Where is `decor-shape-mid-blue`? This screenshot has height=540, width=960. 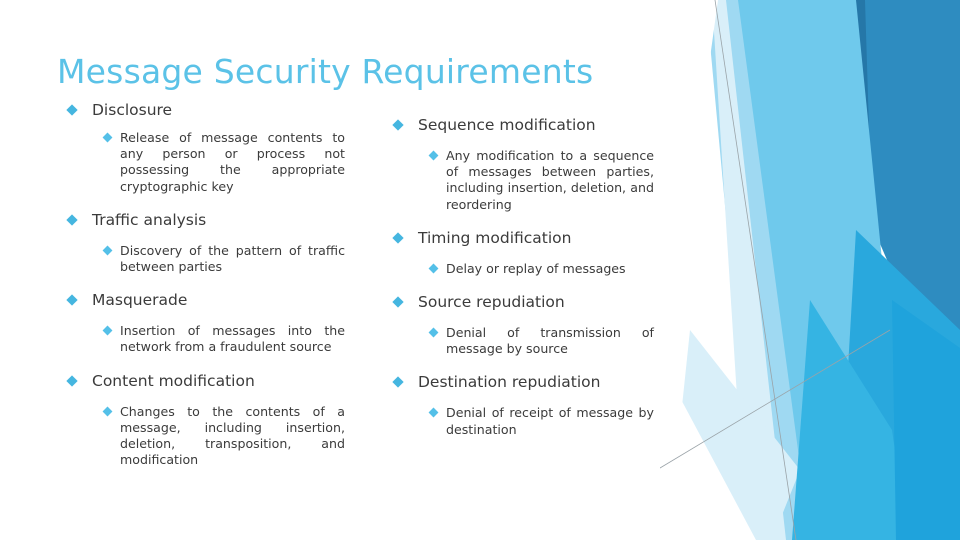 decor-shape-mid-blue is located at coordinates (850, 420).